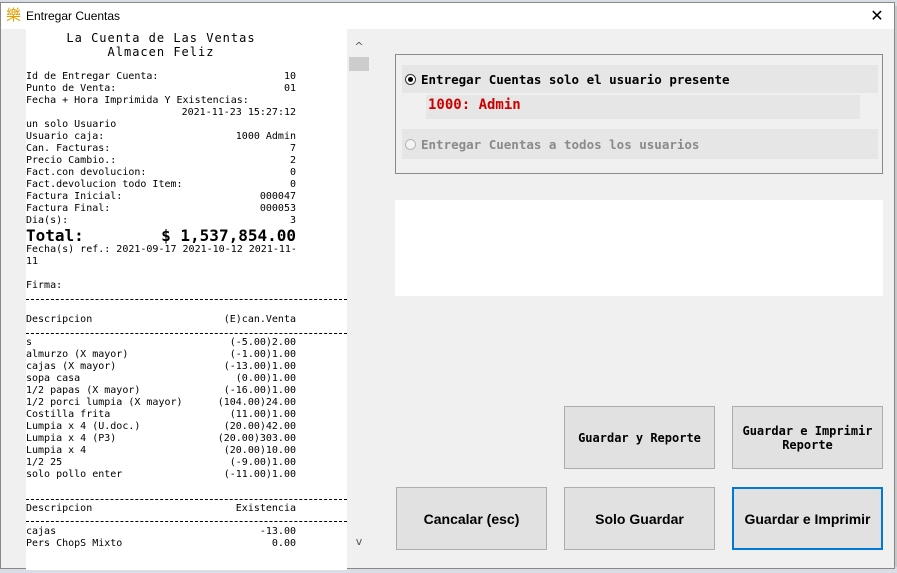  What do you see at coordinates (277, 531) in the screenshot?
I see `stock-item-value: -13.00` at bounding box center [277, 531].